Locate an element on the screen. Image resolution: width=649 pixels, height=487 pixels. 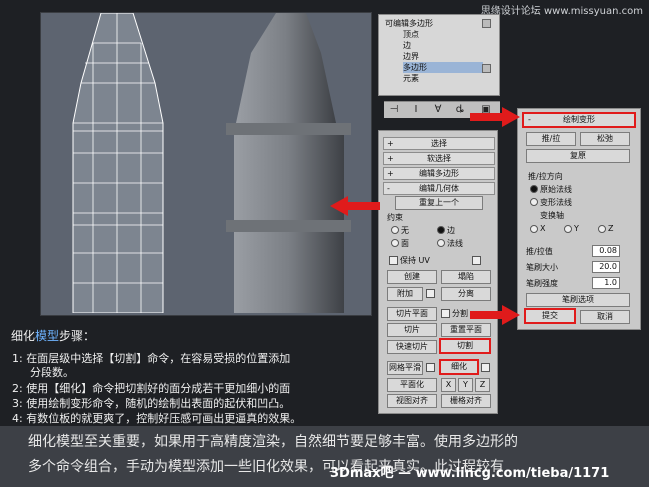
push-value-spinner: 0.08 is located at coordinates (606, 251).